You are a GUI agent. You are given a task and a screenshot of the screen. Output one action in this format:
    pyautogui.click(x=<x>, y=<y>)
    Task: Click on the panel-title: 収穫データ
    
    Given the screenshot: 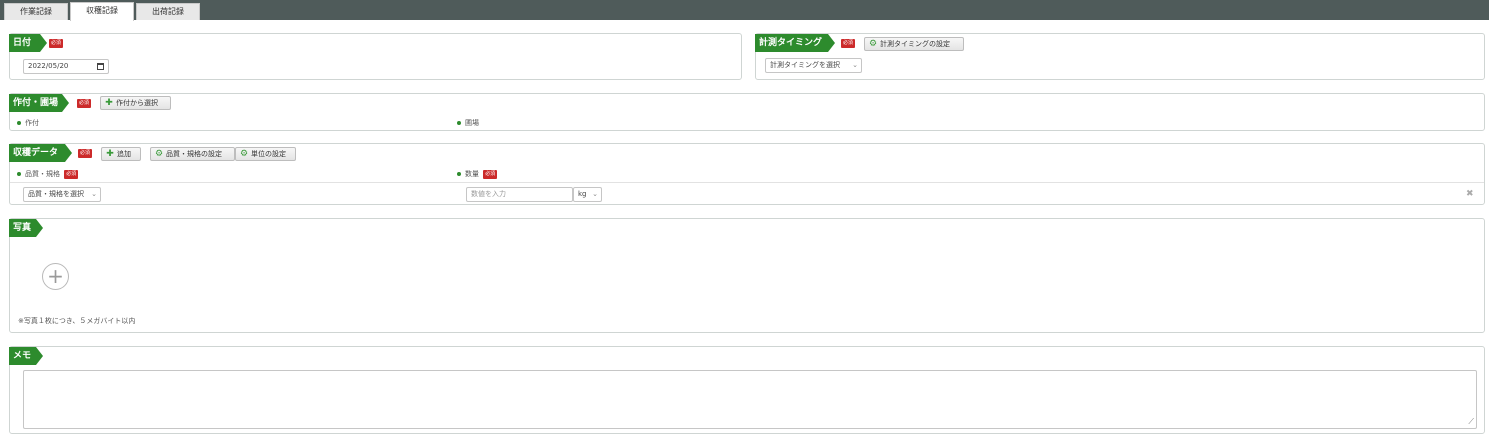 What is the action you would take?
    pyautogui.click(x=40, y=153)
    